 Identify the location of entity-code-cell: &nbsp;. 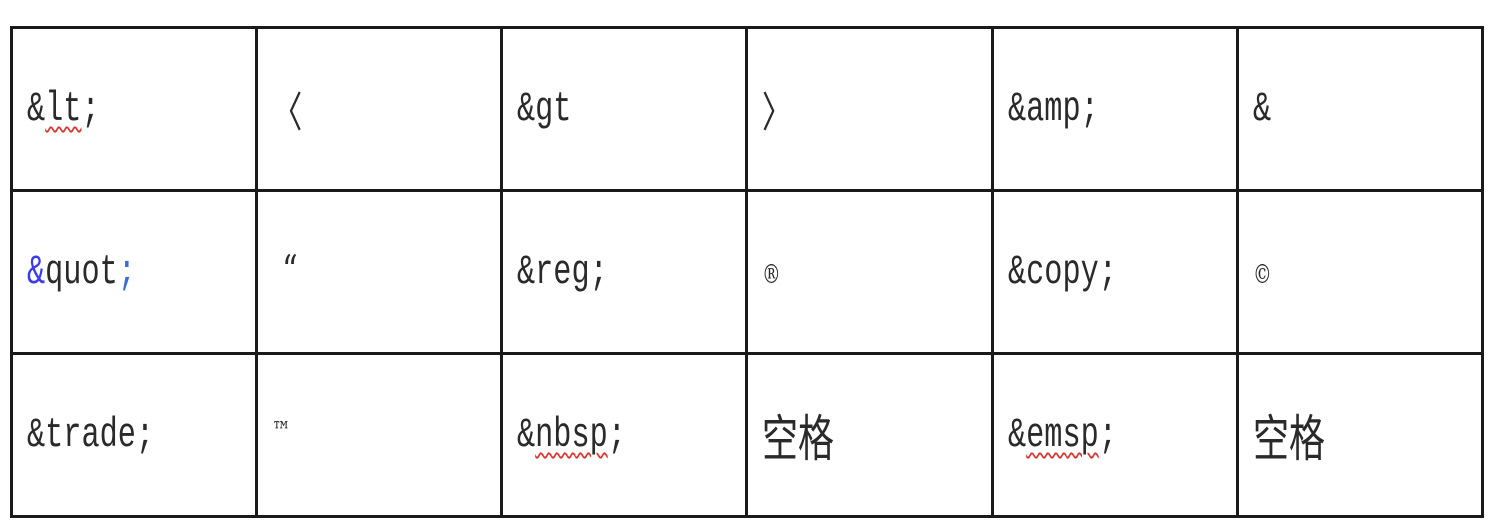
(624, 435).